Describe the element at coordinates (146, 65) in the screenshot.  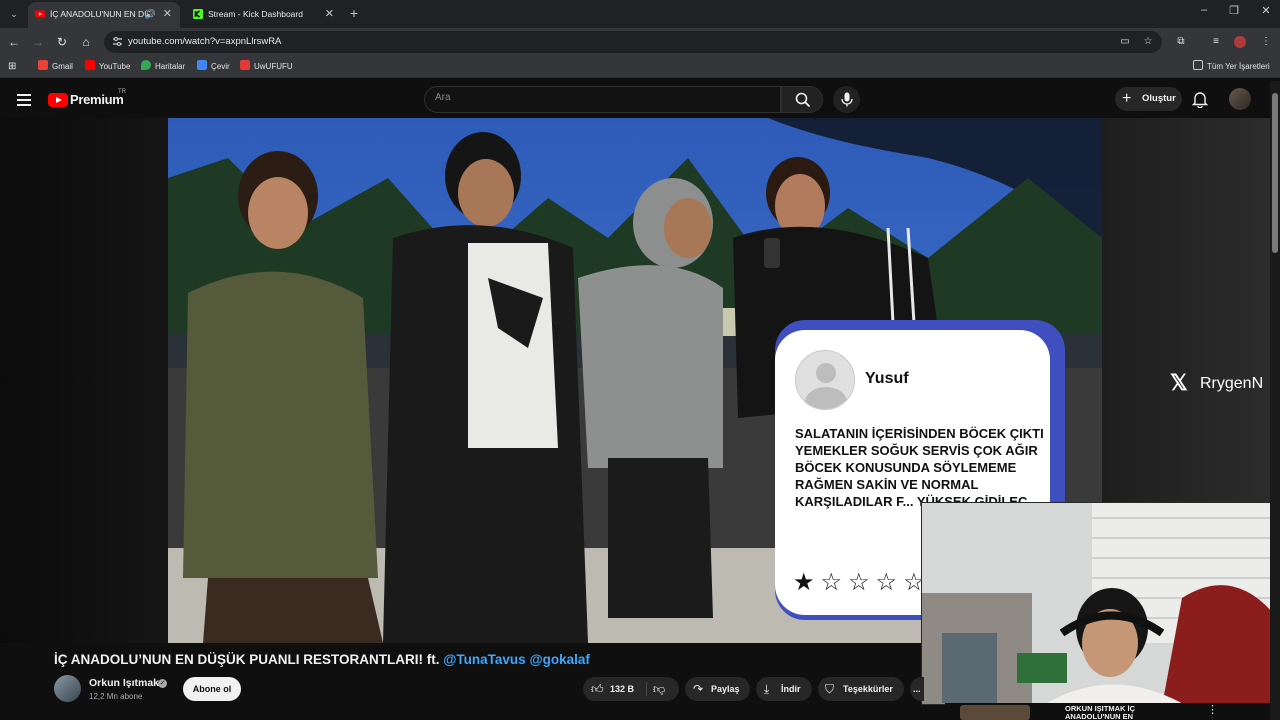
I see `maps-icon` at that location.